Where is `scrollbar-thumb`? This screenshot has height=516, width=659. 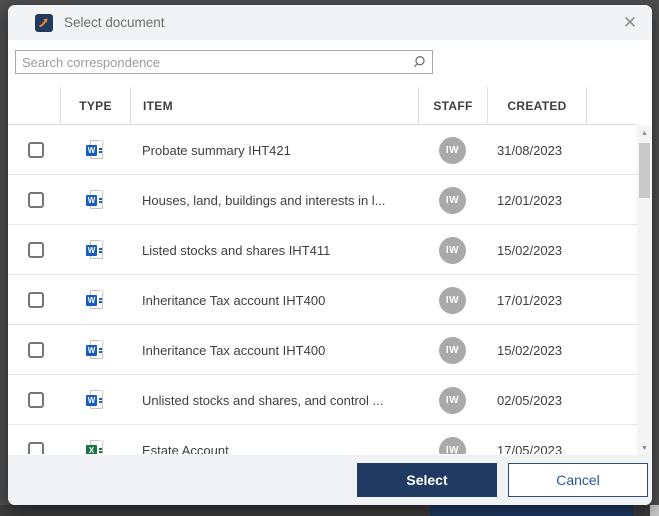 scrollbar-thumb is located at coordinates (644, 170).